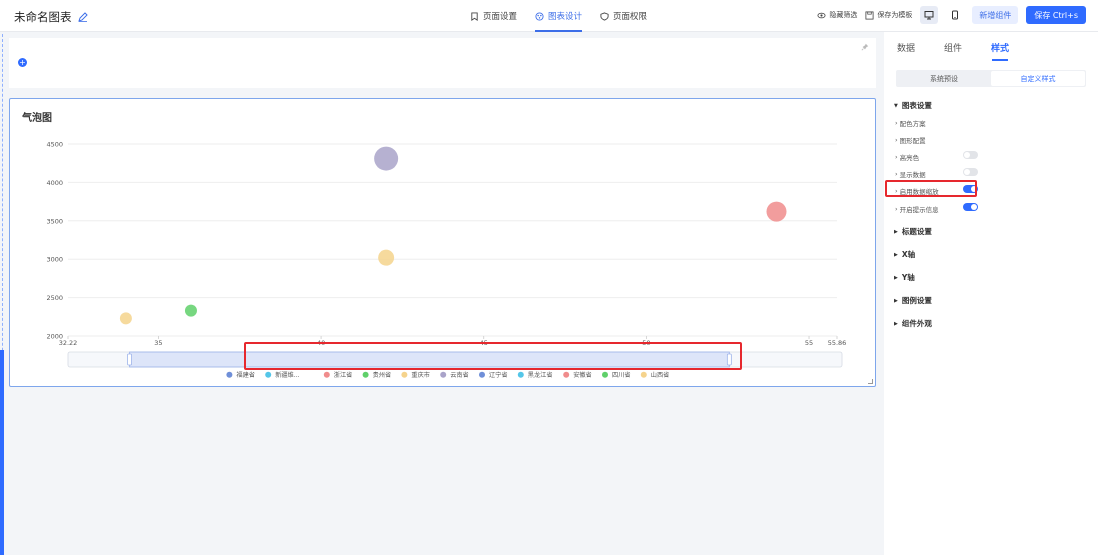 This screenshot has height=555, width=1098. What do you see at coordinates (484, 343) in the screenshot?
I see `x-tick-label: 45` at bounding box center [484, 343].